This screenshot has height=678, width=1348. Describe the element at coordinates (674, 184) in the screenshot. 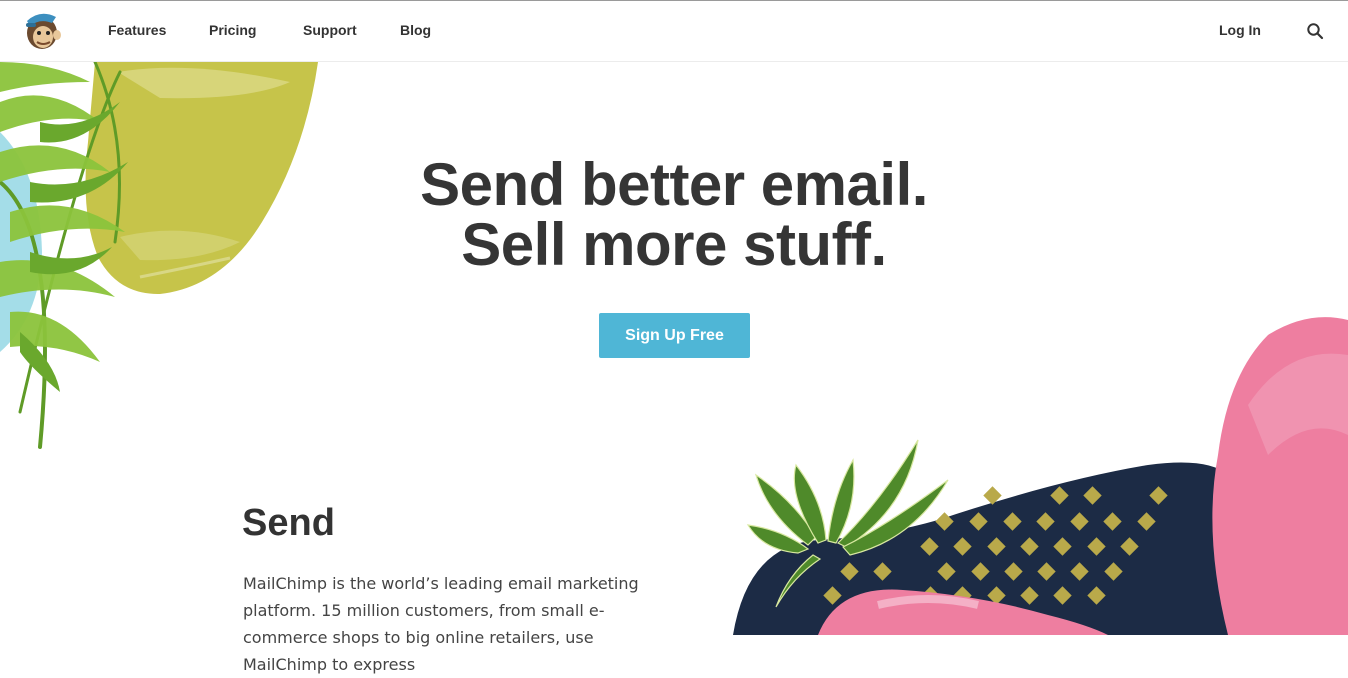

I see `hero-headline-line-1: Send better email.` at that location.